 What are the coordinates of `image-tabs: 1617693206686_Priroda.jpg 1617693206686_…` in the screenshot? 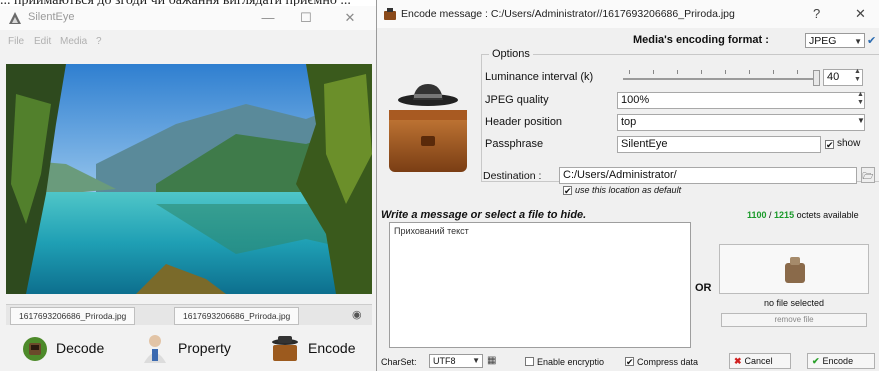 It's located at (189, 314).